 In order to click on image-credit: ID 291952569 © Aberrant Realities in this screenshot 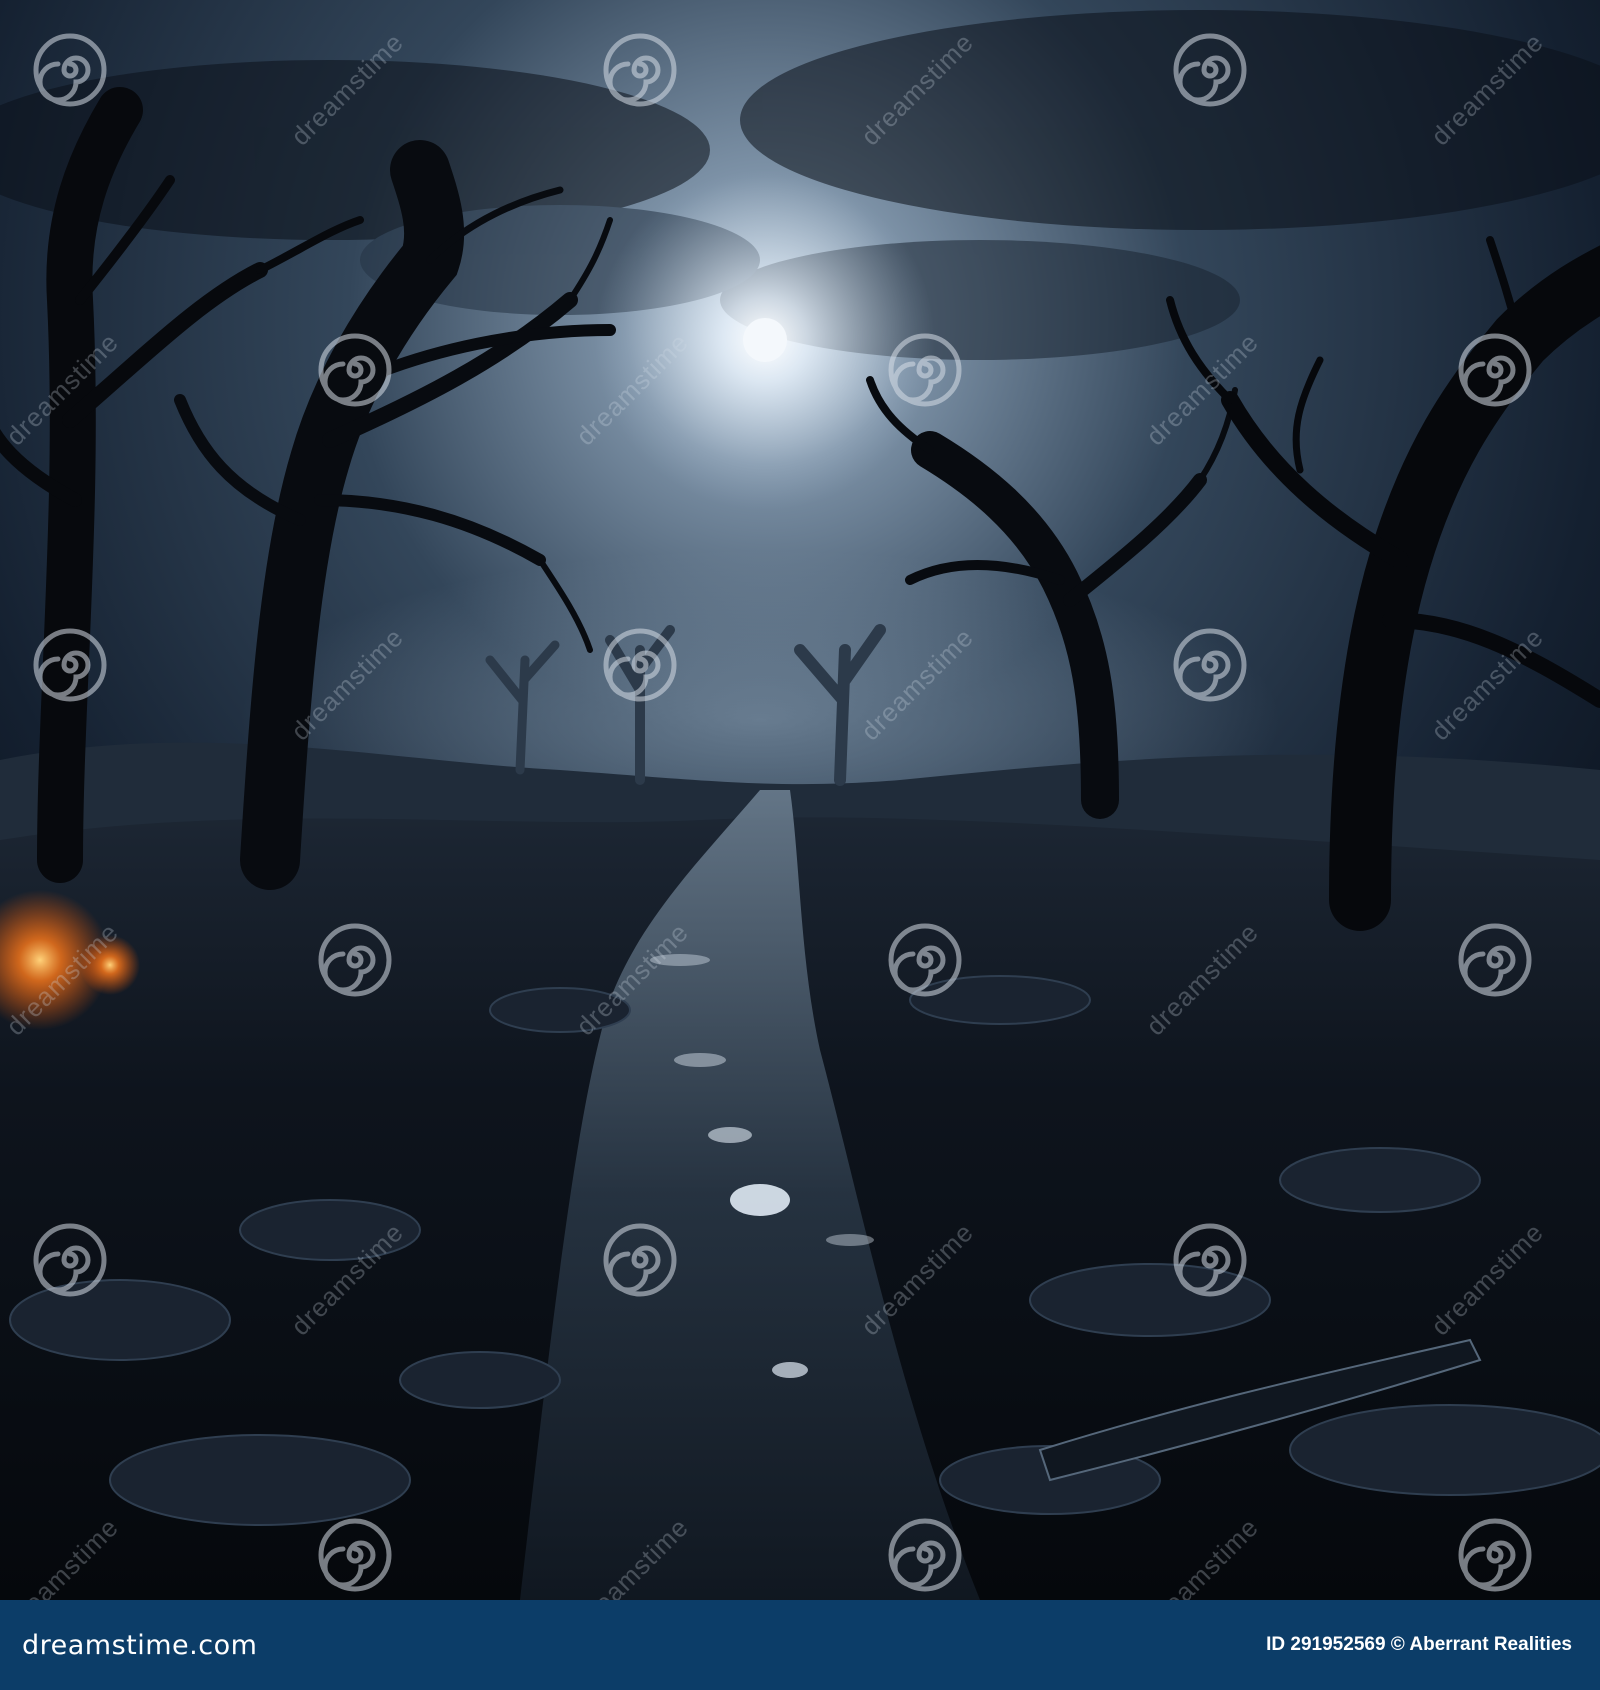, I will do `click(1419, 1644)`.